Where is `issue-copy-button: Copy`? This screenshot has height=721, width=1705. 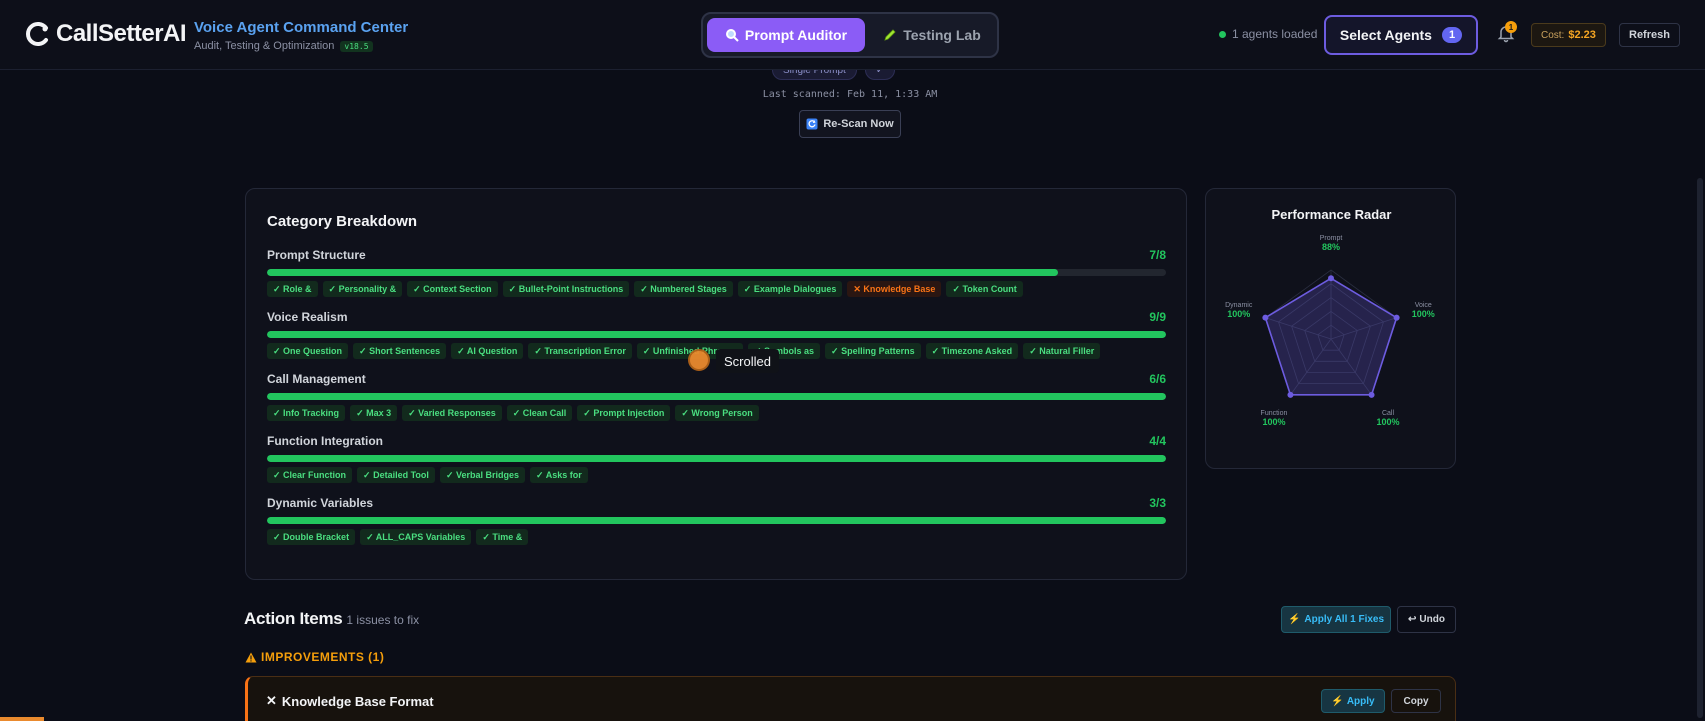
issue-copy-button: Copy is located at coordinates (1416, 701).